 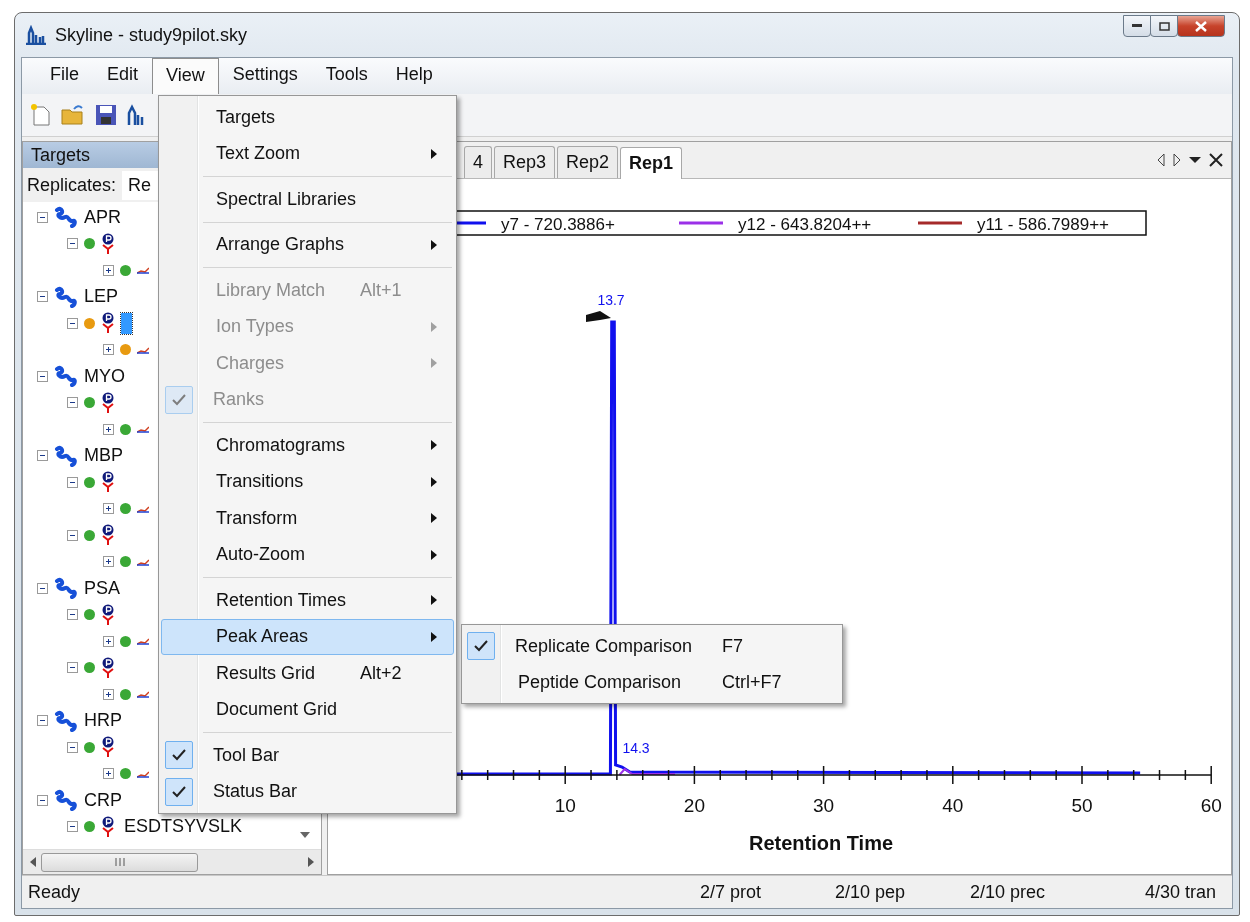 What do you see at coordinates (54, 892) in the screenshot?
I see `status-message: Ready` at bounding box center [54, 892].